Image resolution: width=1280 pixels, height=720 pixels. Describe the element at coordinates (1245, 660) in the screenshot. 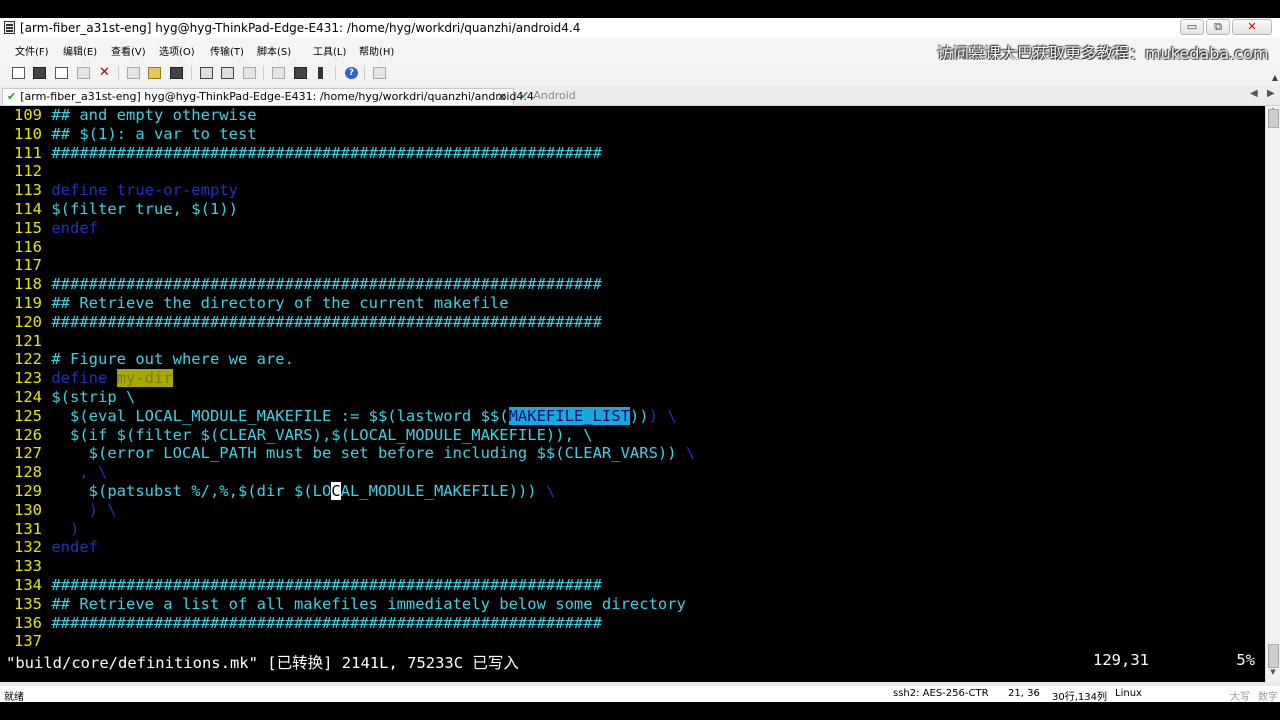

I see `vim-scroll-percent: 5%` at that location.